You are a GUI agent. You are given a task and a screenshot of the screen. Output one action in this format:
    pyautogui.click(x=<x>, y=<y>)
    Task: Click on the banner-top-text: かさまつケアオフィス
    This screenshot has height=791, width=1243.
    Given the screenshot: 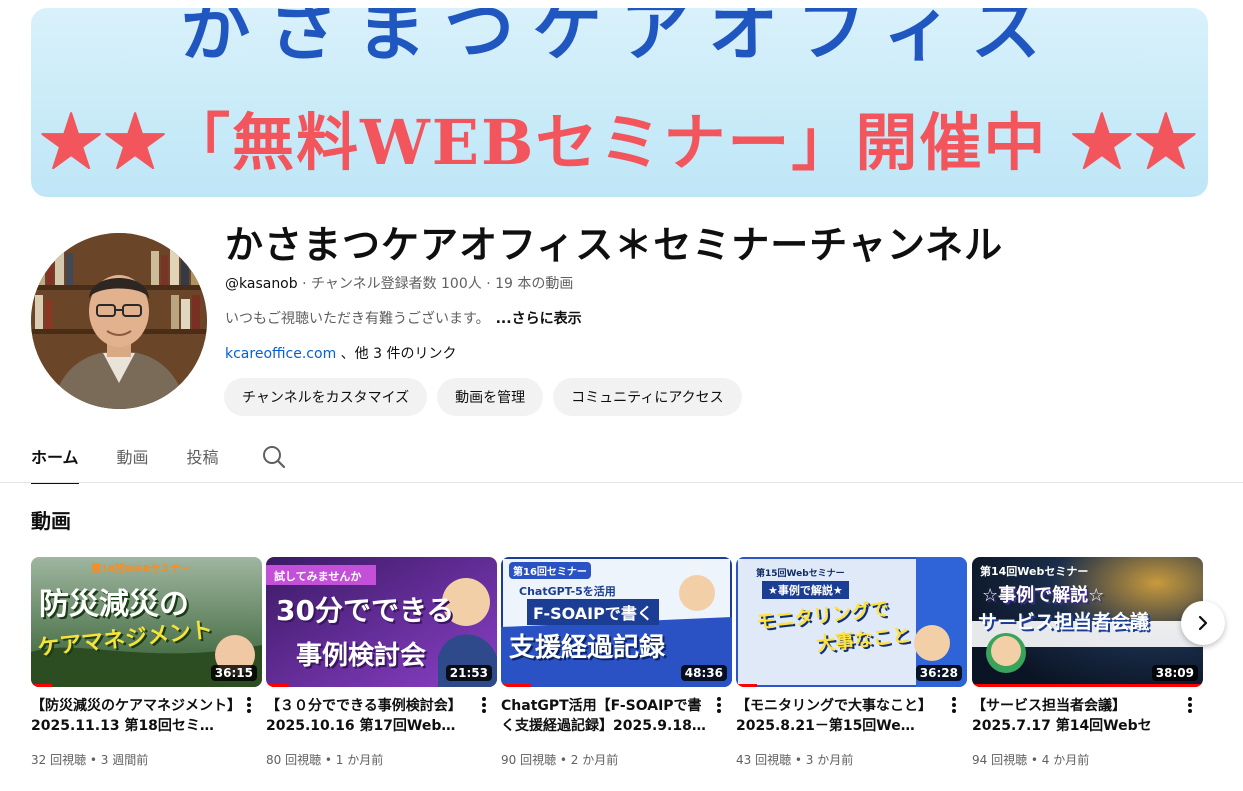 What is the action you would take?
    pyautogui.click(x=619, y=39)
    